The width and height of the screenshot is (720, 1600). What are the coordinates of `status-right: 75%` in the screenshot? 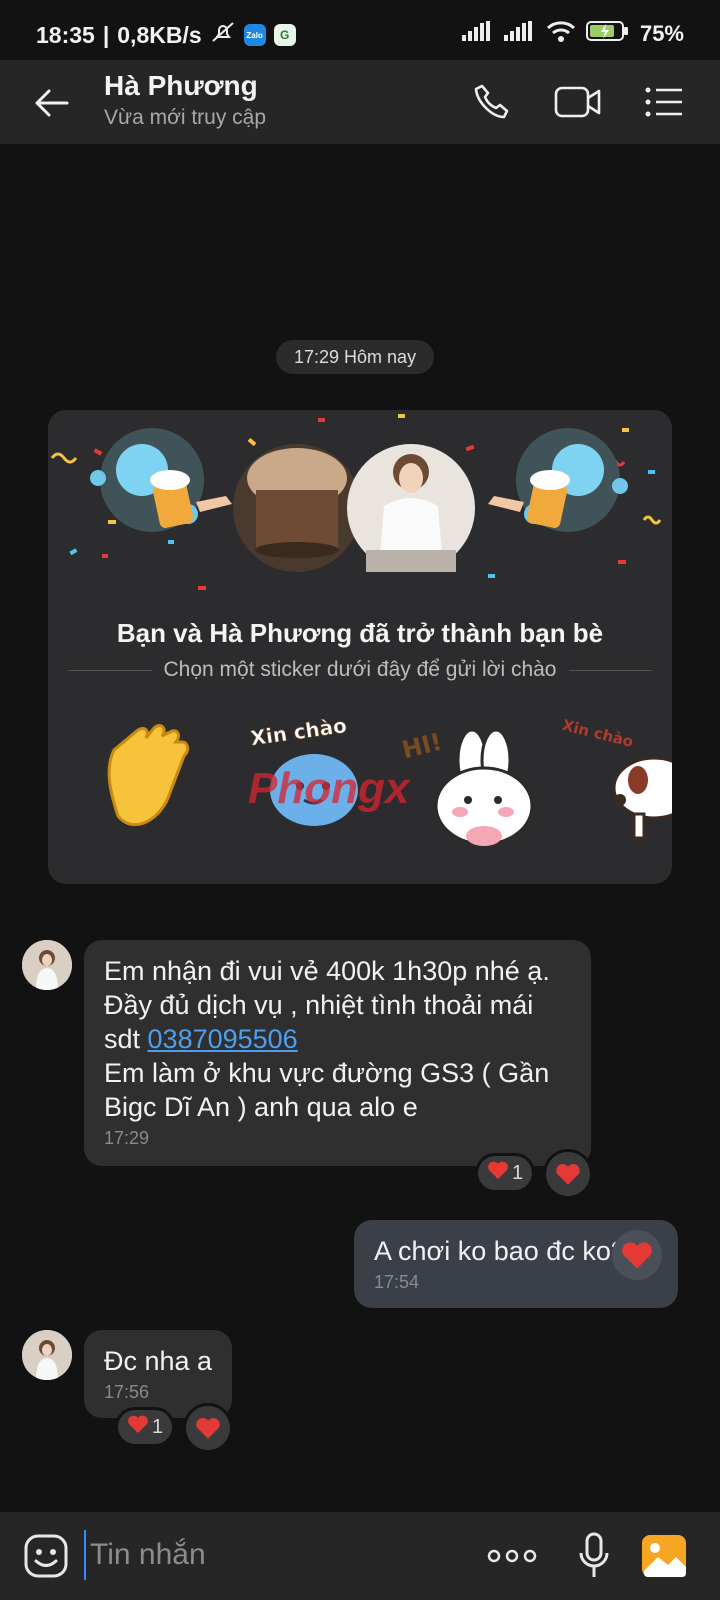 It's located at (572, 34).